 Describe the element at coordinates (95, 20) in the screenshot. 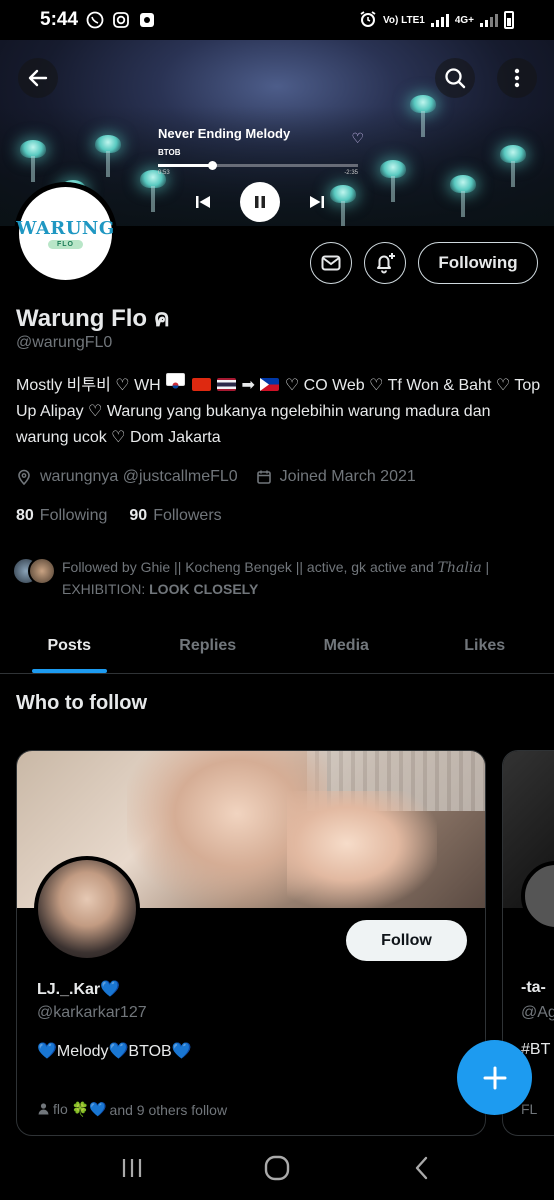

I see `whatsapp-icon` at that location.